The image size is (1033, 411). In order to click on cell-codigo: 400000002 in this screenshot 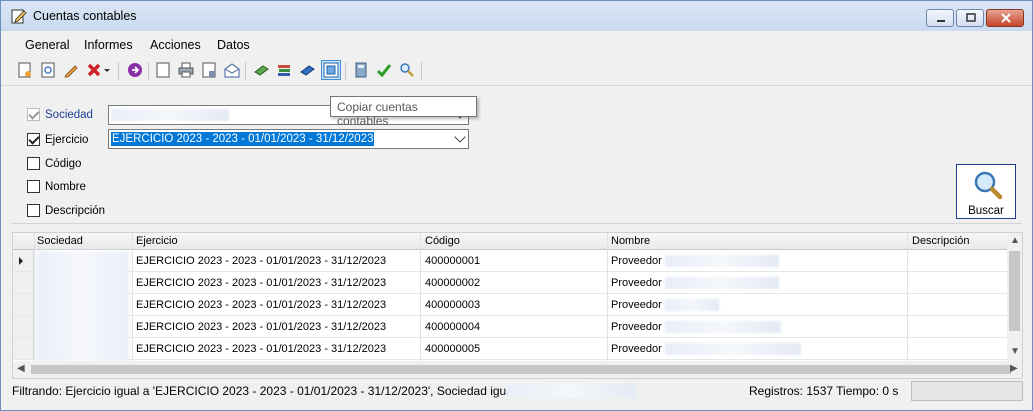, I will do `click(453, 283)`.